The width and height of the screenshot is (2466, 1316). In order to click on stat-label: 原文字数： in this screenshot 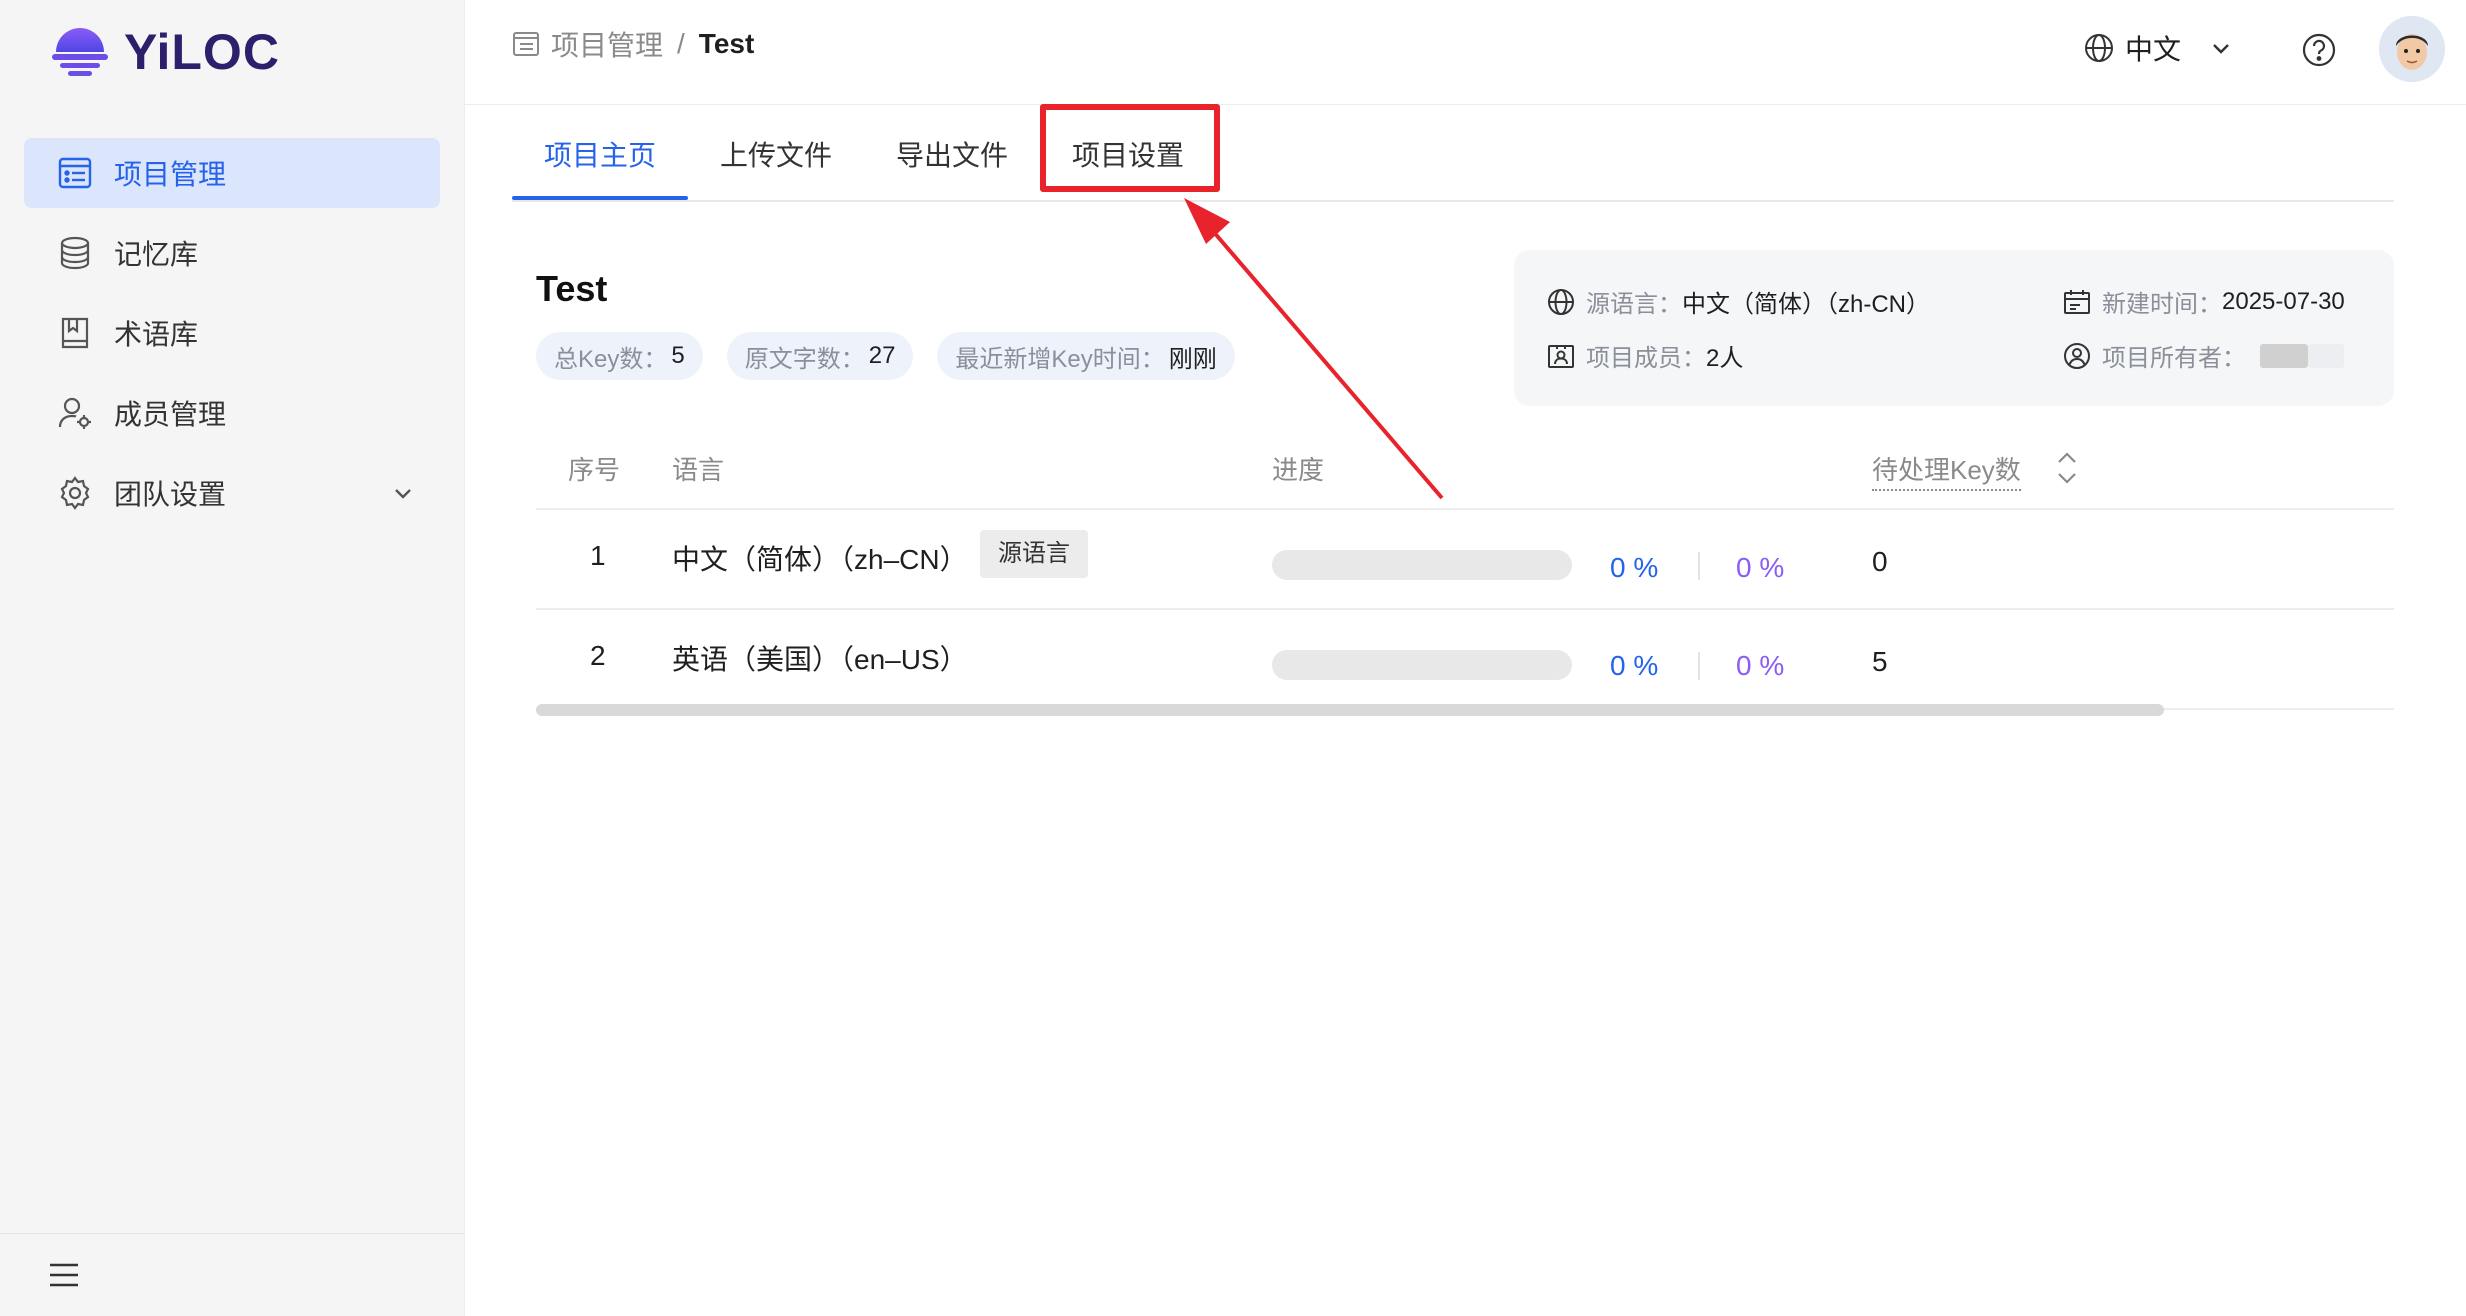, I will do `click(804, 359)`.